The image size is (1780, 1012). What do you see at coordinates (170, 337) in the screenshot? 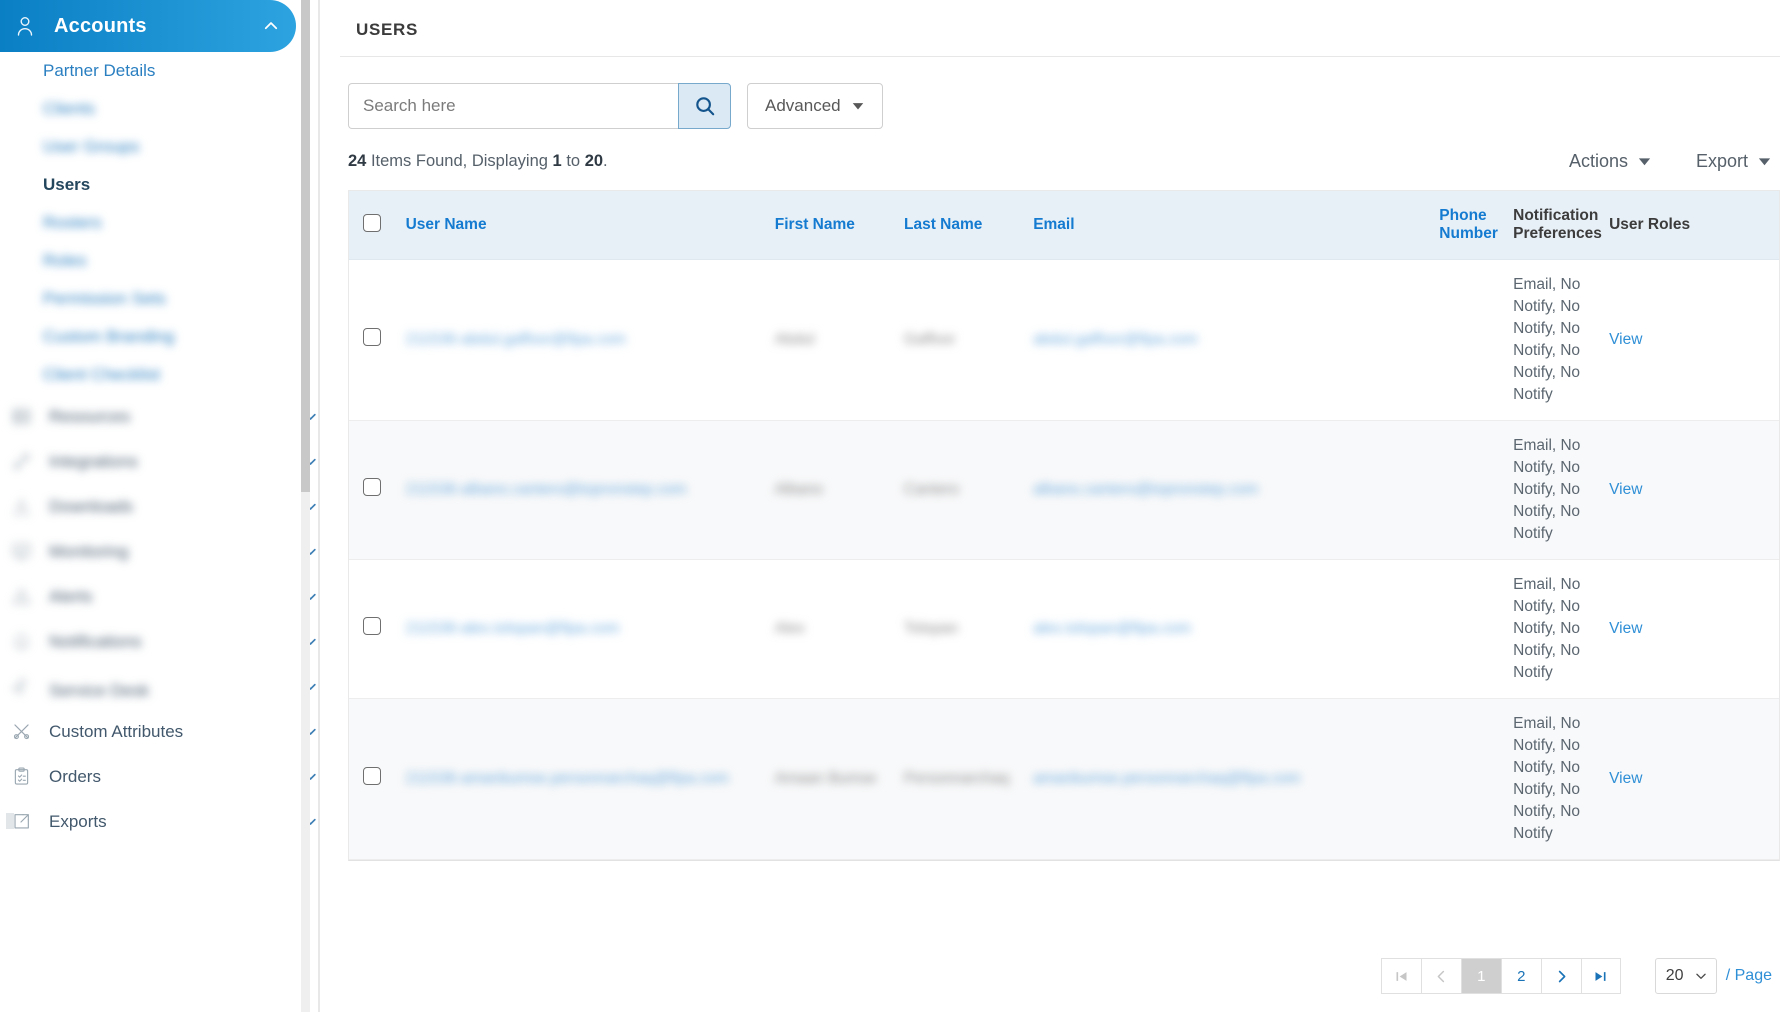
I see `sidebar-item-custom-branding: Custom Branding` at bounding box center [170, 337].